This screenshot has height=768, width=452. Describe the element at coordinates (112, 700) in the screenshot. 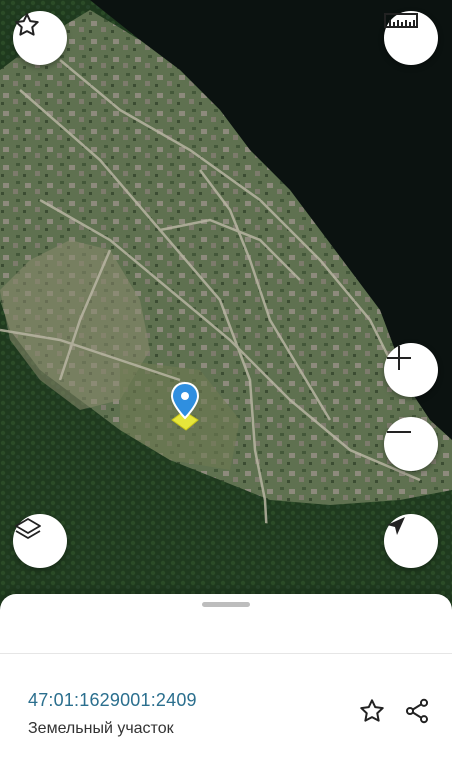

I see `cadastral-number: 47:01:1629001:2409` at that location.